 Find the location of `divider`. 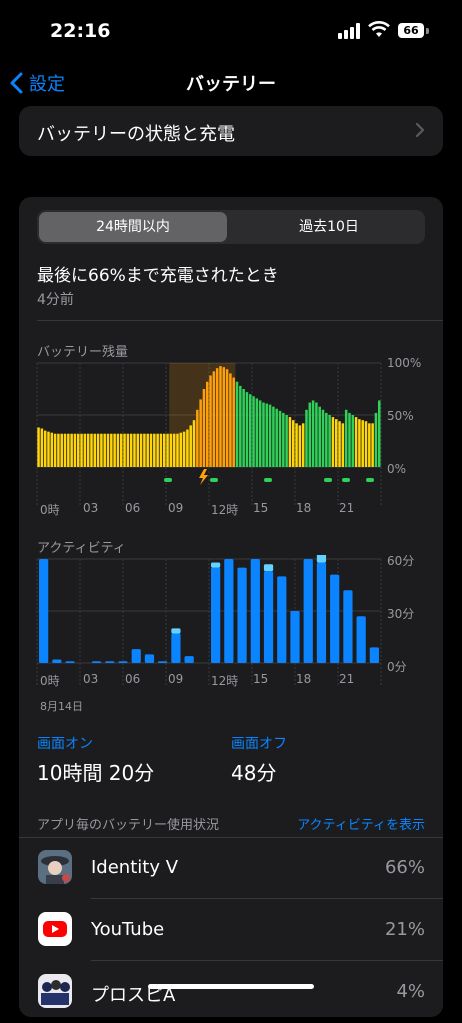

divider is located at coordinates (240, 320).